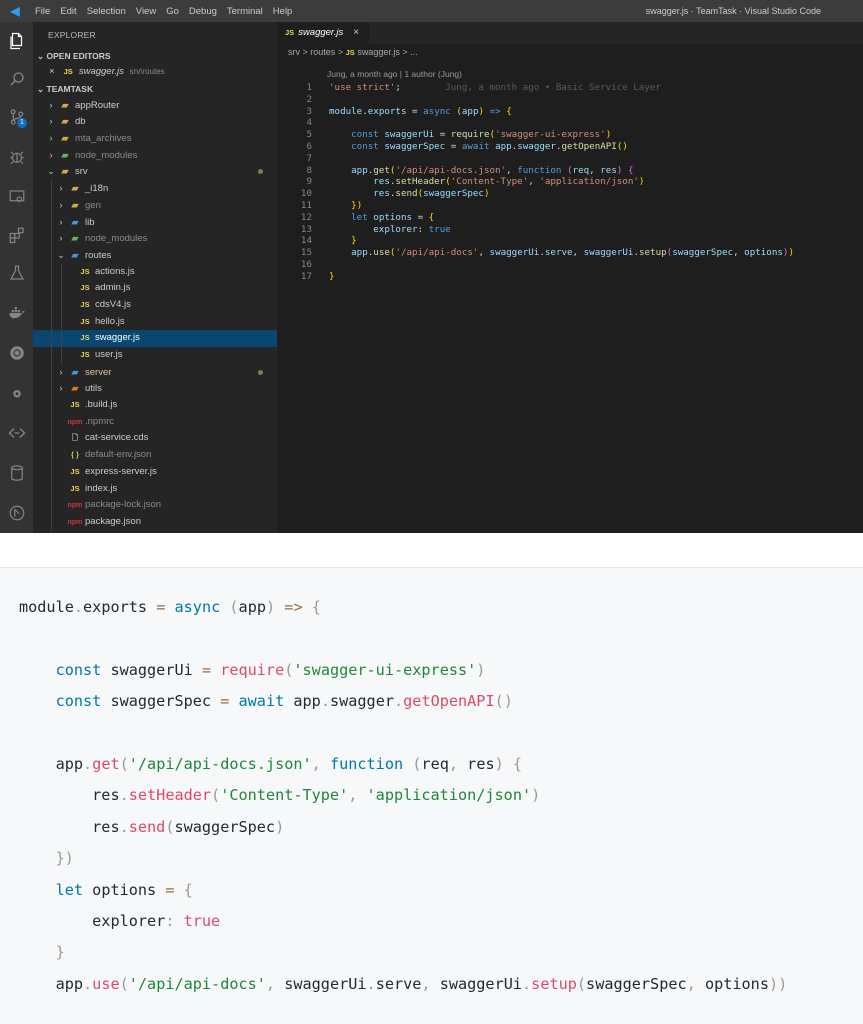 This screenshot has width=863, height=1024. Describe the element at coordinates (172, 11) in the screenshot. I see `menu-go: Go` at that location.